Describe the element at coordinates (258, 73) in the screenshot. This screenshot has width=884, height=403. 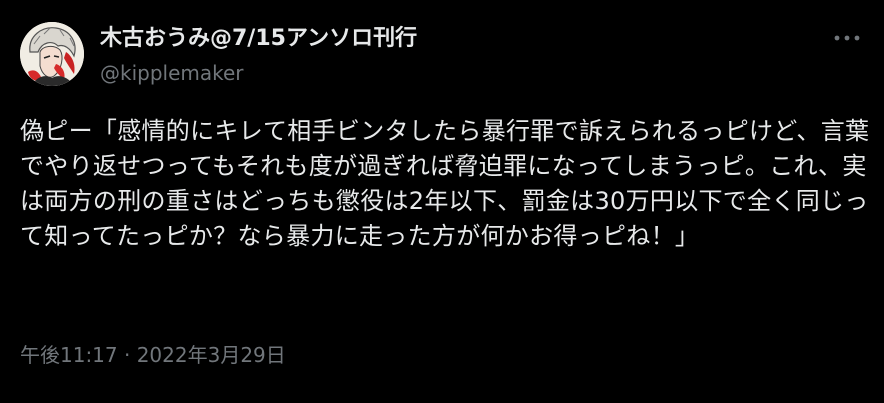
I see `user-handle: @kipplemaker` at that location.